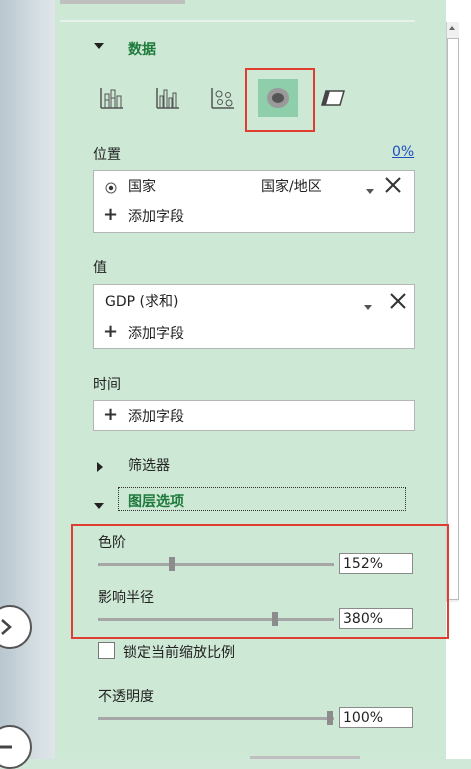 The image size is (471, 769). Describe the element at coordinates (216, 718) in the screenshot. I see `opacity-track` at that location.